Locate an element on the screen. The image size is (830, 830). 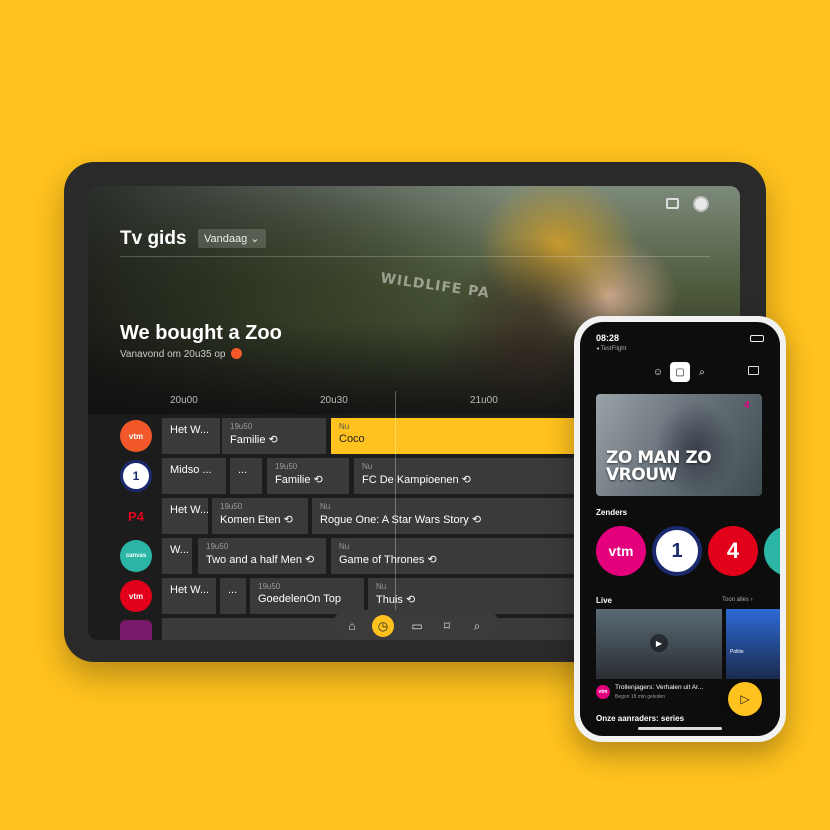
timeline: 20u00 20u30 21u00 is located at coordinates (414, 403).